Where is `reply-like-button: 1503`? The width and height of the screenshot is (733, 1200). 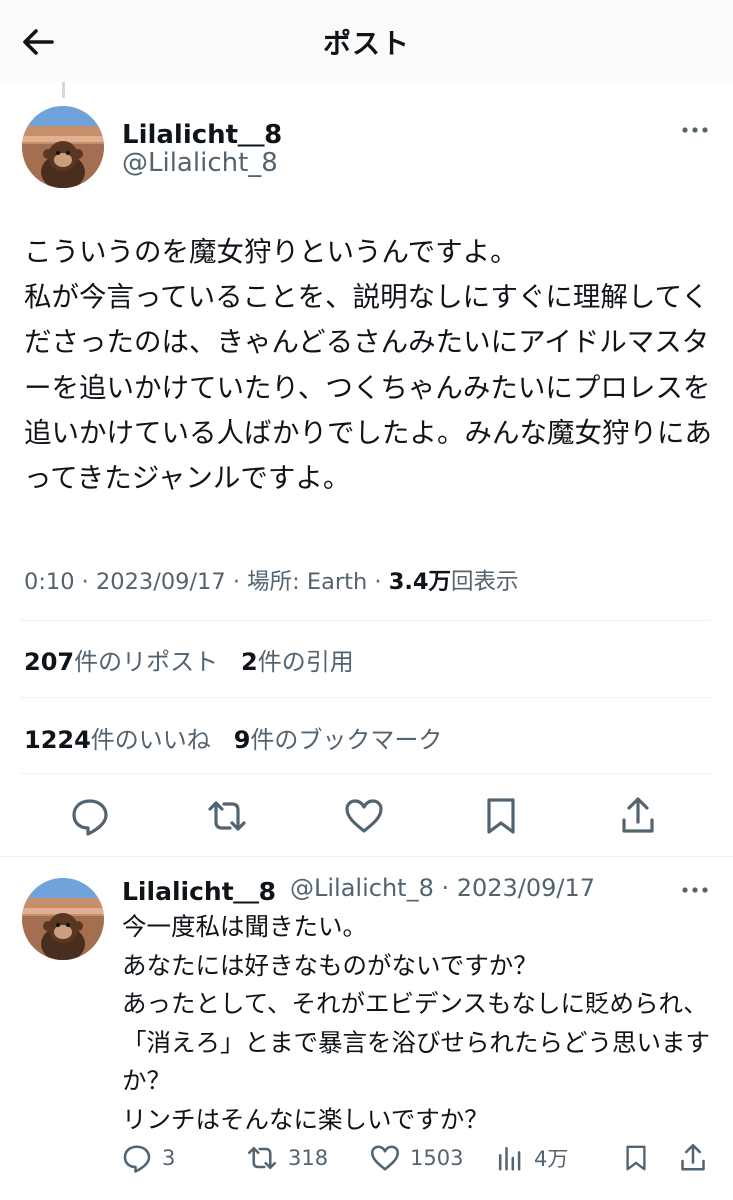
reply-like-button: 1503 is located at coordinates (416, 1158).